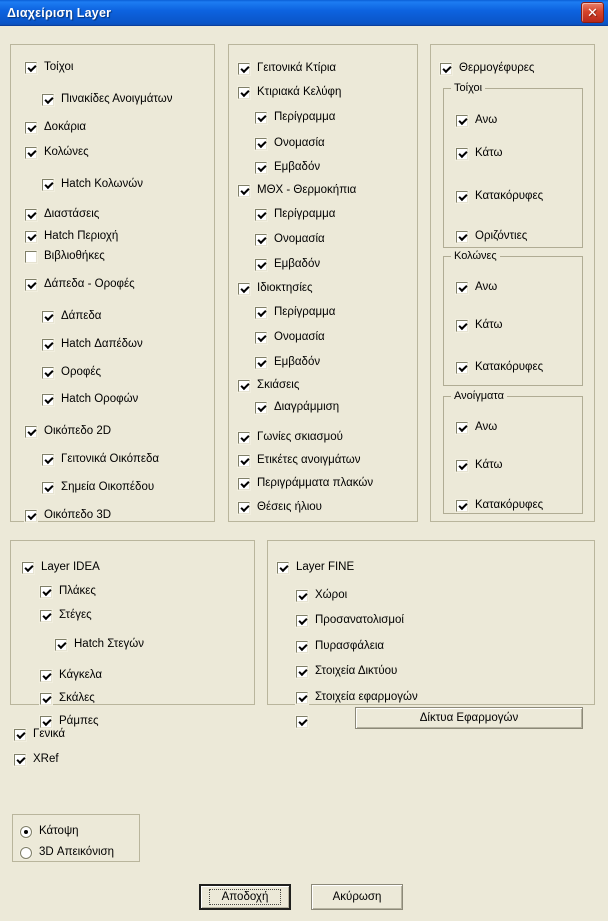 The image size is (608, 921). What do you see at coordinates (71, 372) in the screenshot?
I see `walls-item-οροφ-ς: Οροφές` at bounding box center [71, 372].